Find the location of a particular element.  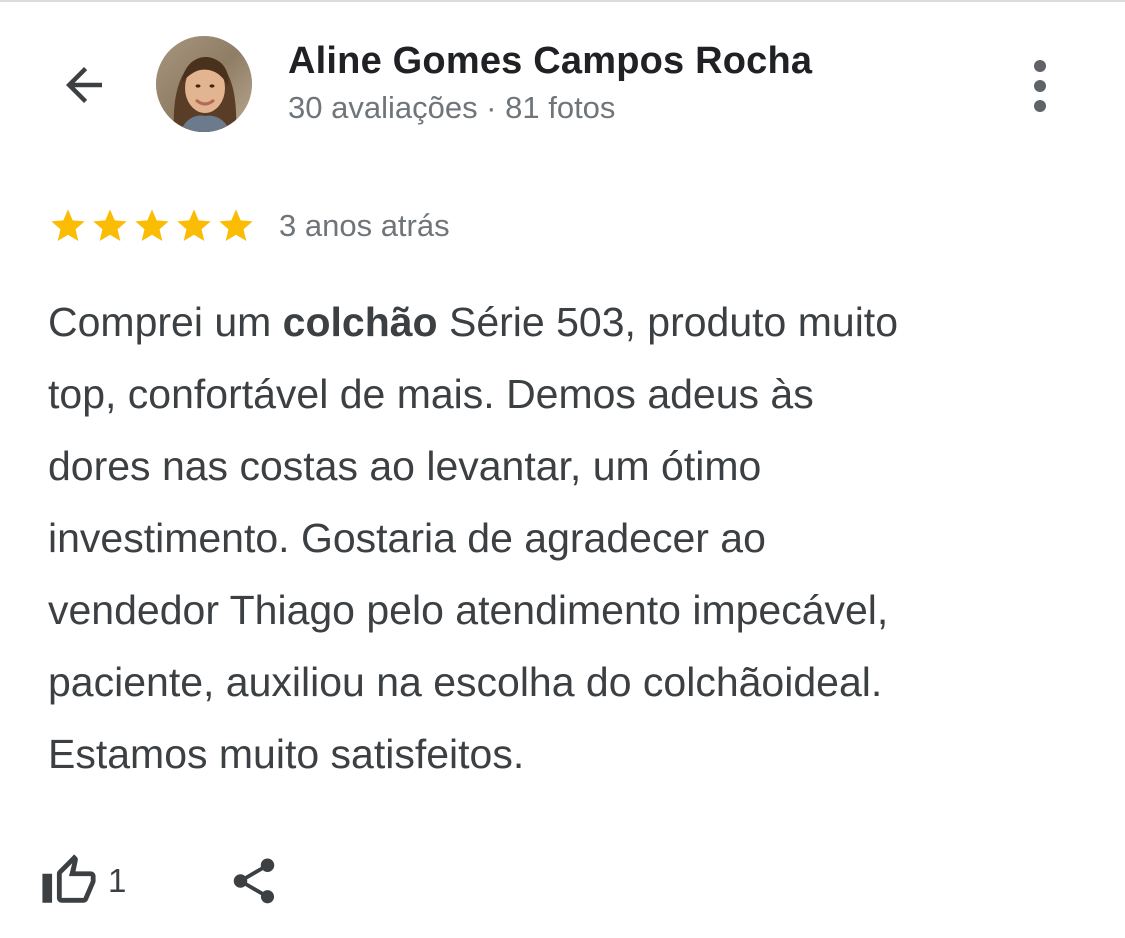

review-text-segment: Série 503, produto muito is located at coordinates (667, 322).